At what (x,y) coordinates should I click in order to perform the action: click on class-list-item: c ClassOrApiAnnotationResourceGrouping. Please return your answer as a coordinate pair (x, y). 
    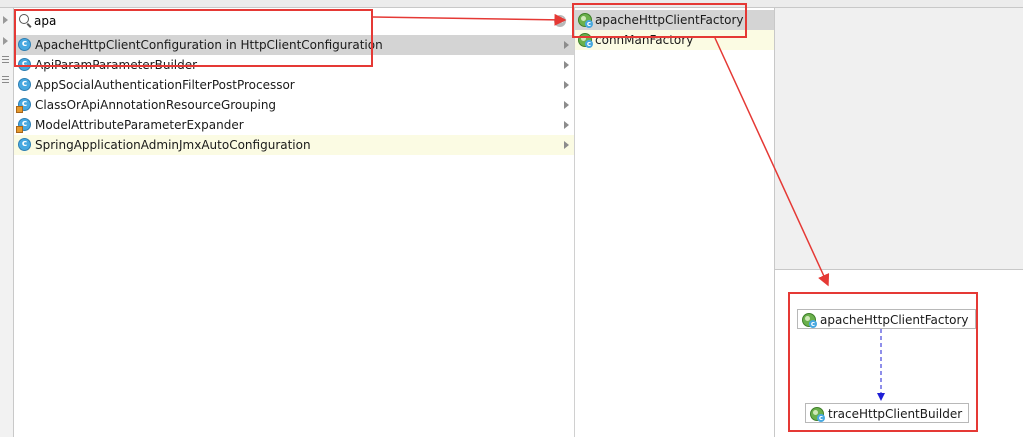
    Looking at the image, I should click on (294, 105).